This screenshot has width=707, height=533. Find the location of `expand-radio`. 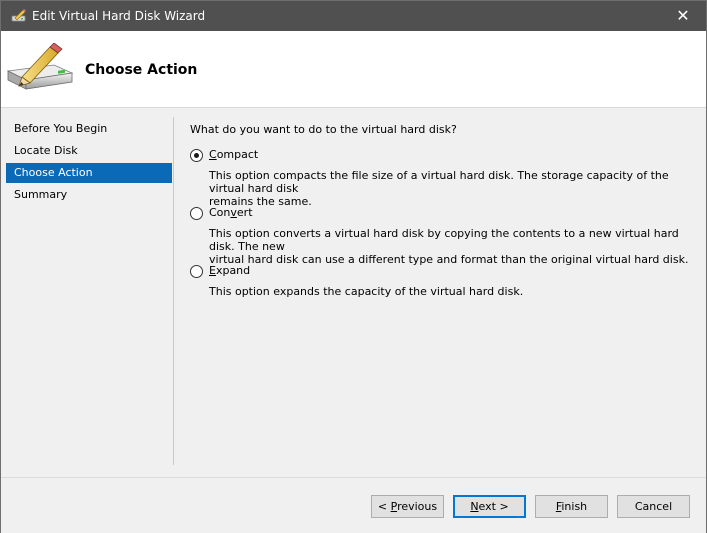

expand-radio is located at coordinates (196, 271).